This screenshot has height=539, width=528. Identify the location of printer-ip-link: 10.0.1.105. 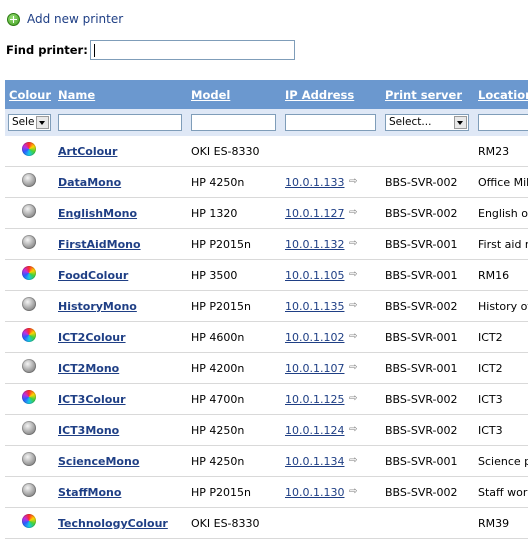
(314, 275).